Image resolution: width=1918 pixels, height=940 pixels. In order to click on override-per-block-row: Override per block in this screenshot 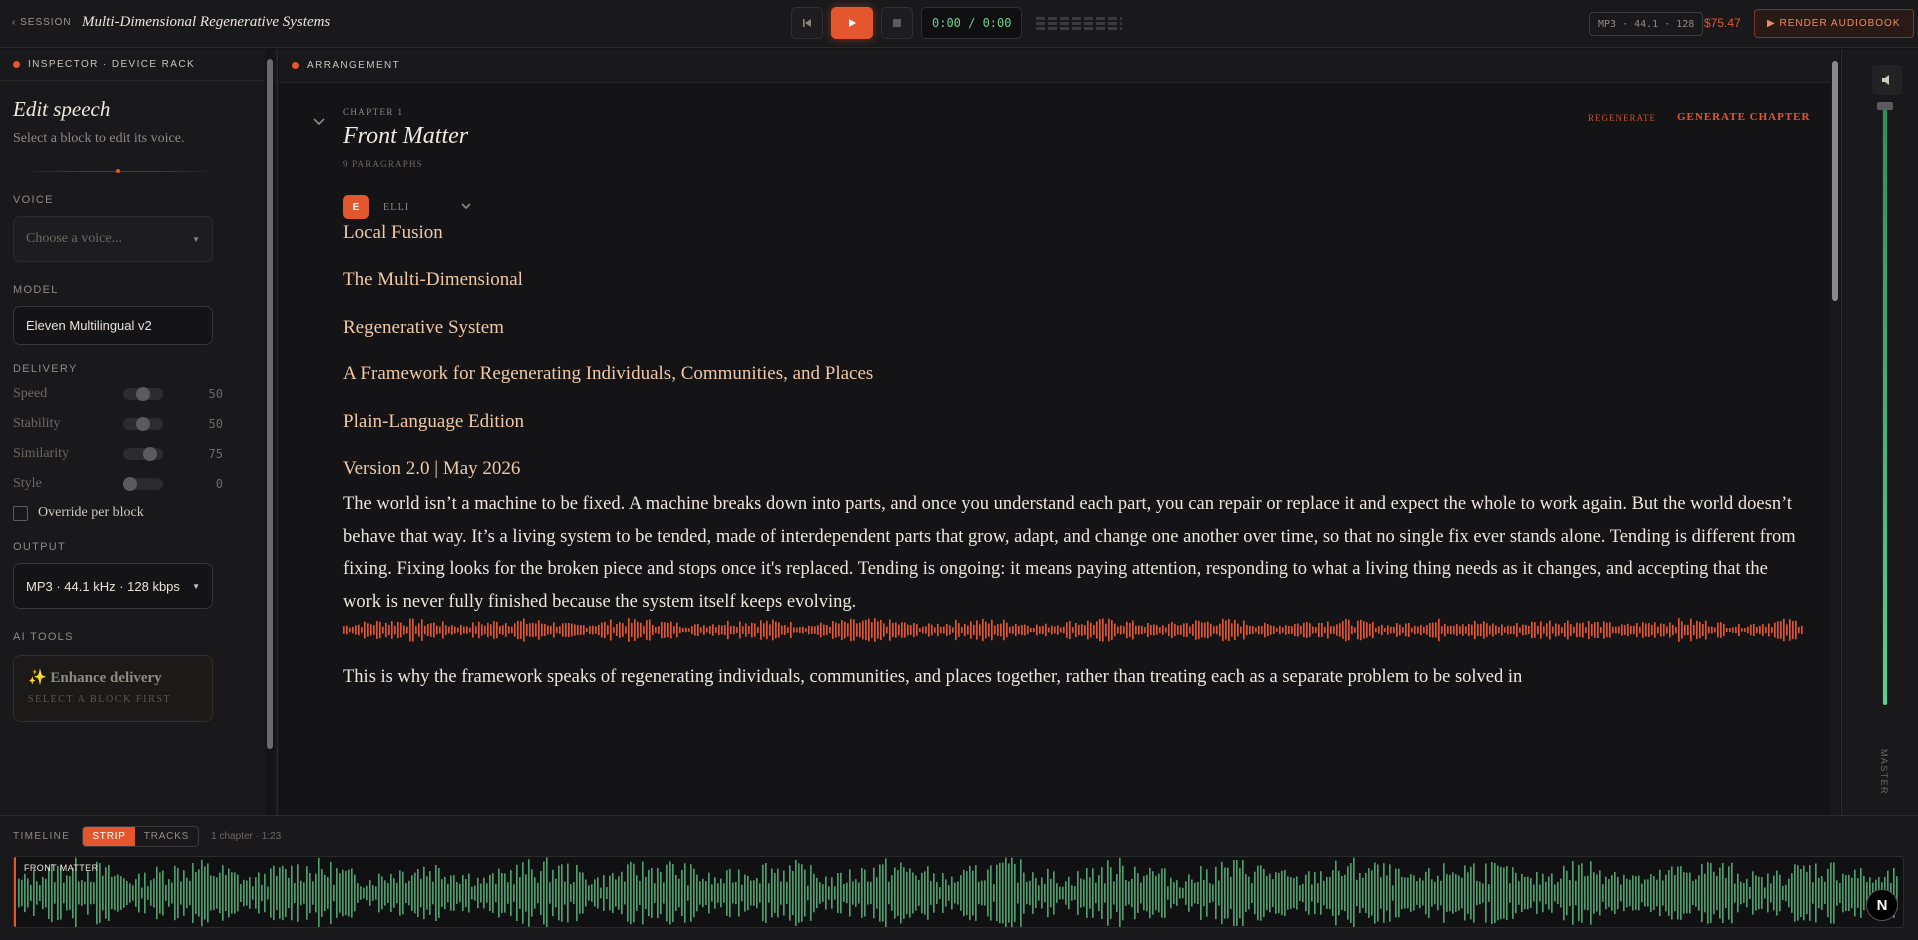, I will do `click(138, 513)`.